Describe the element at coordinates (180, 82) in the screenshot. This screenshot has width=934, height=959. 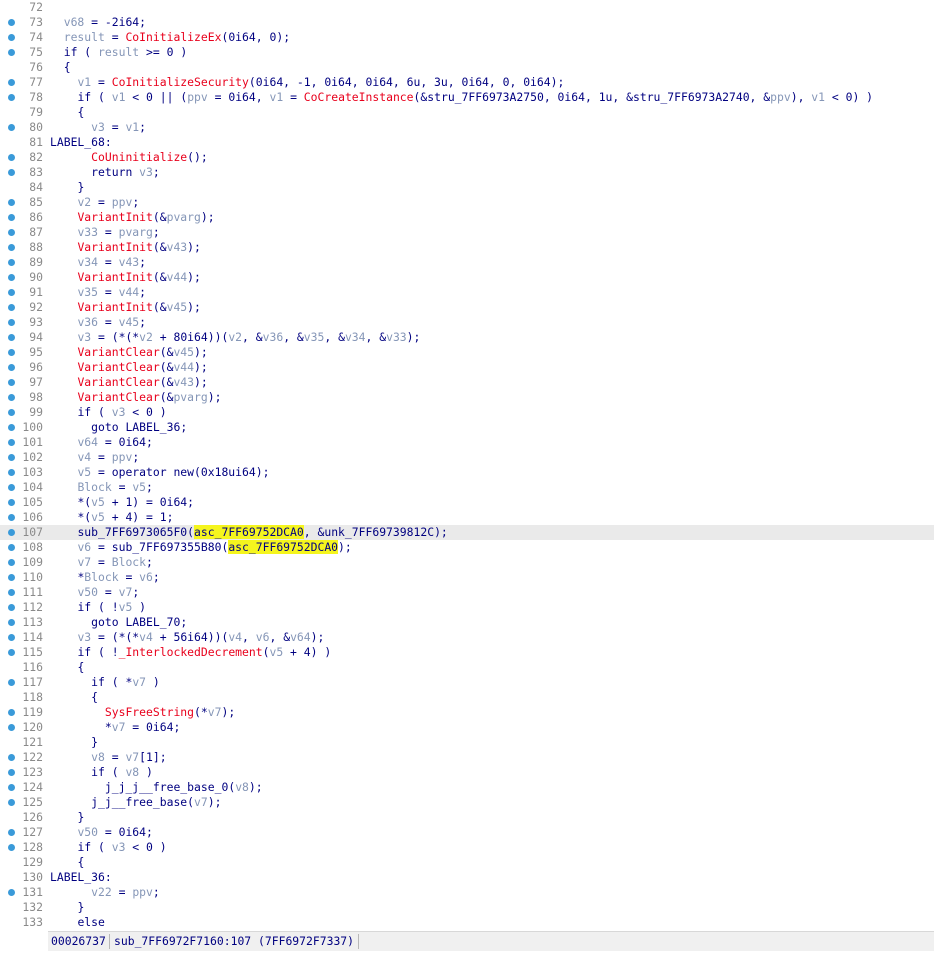
I see `code-token: CoInitializeSecurity` at that location.